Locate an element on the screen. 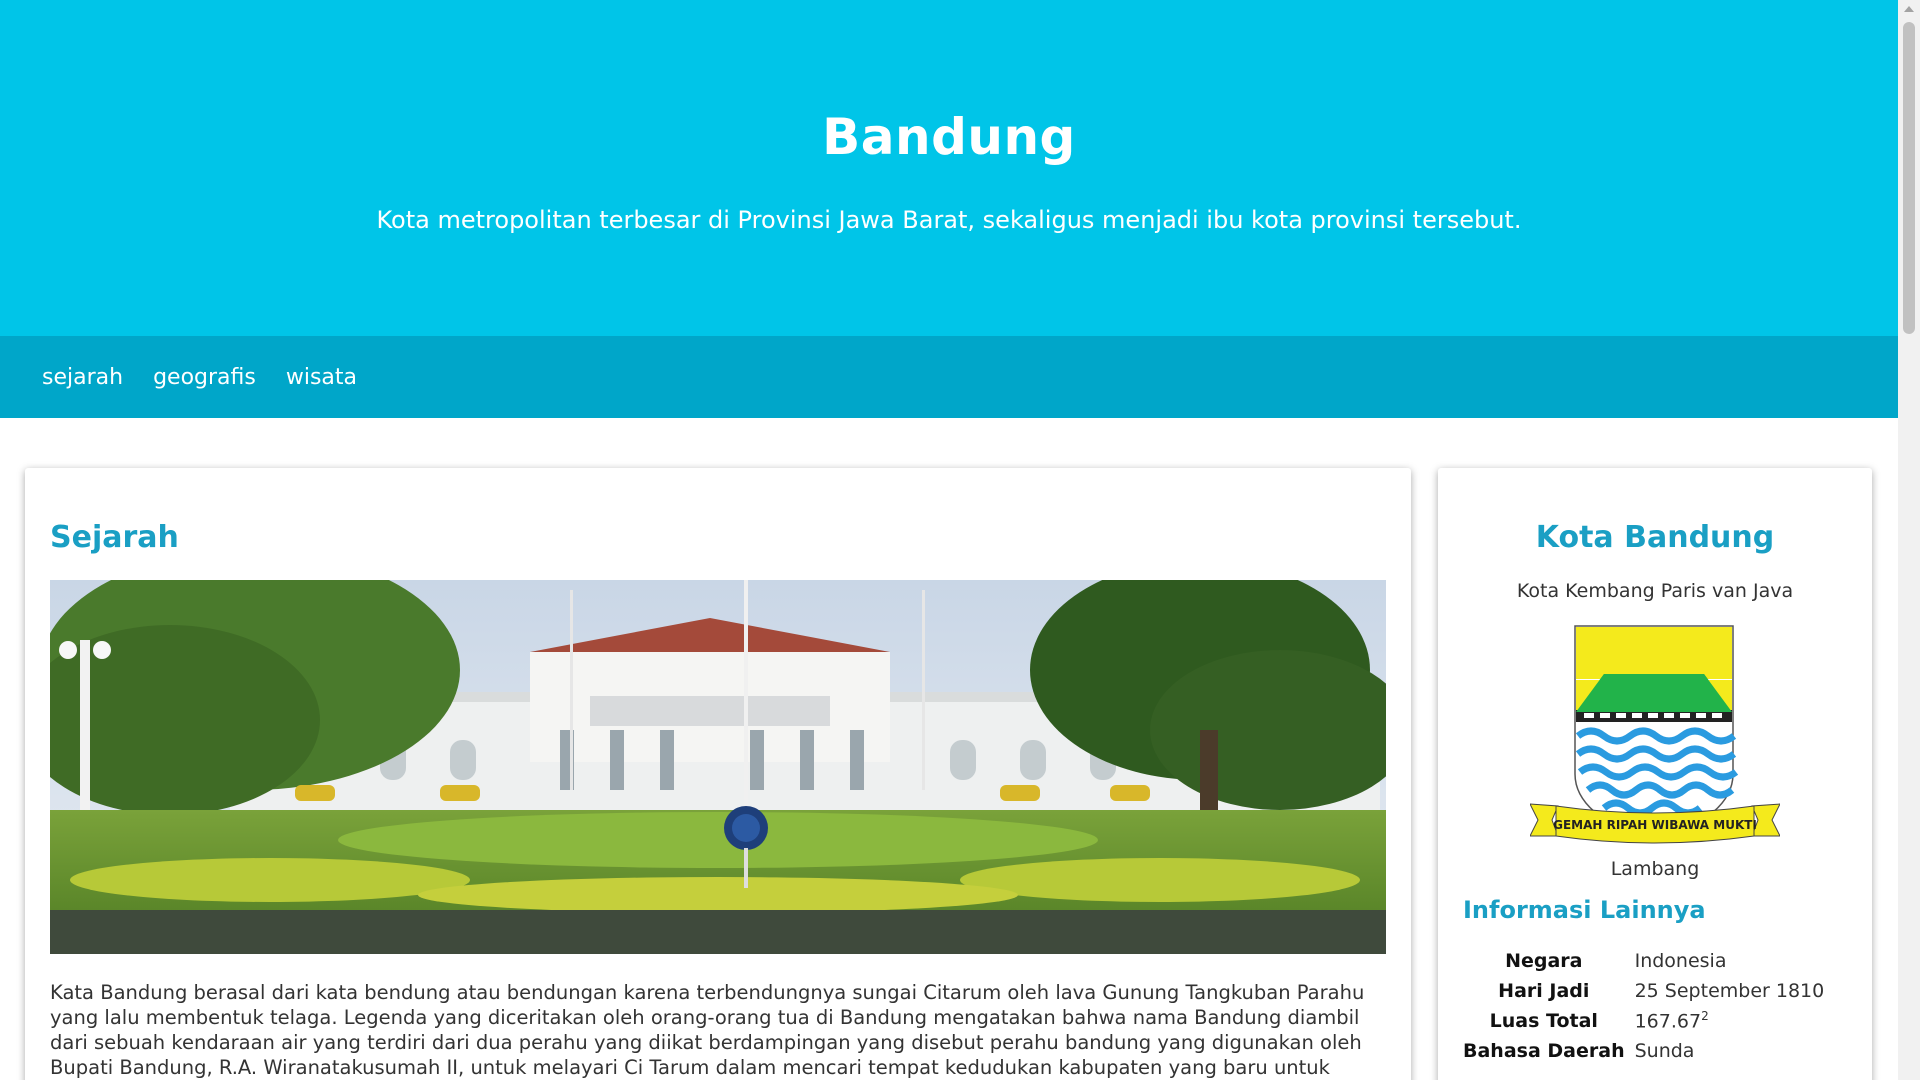 This screenshot has width=1920, height=1080. info-key: Negara is located at coordinates (1544, 961).